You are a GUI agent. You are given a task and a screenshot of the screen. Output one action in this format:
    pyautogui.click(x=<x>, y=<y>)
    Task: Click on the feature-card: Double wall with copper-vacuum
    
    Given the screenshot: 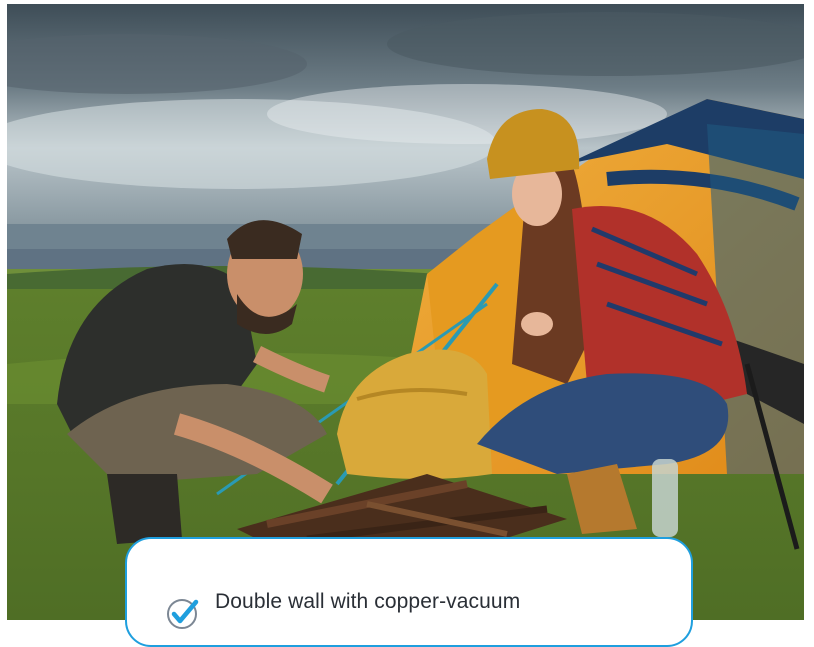 What is the action you would take?
    pyautogui.click(x=409, y=592)
    